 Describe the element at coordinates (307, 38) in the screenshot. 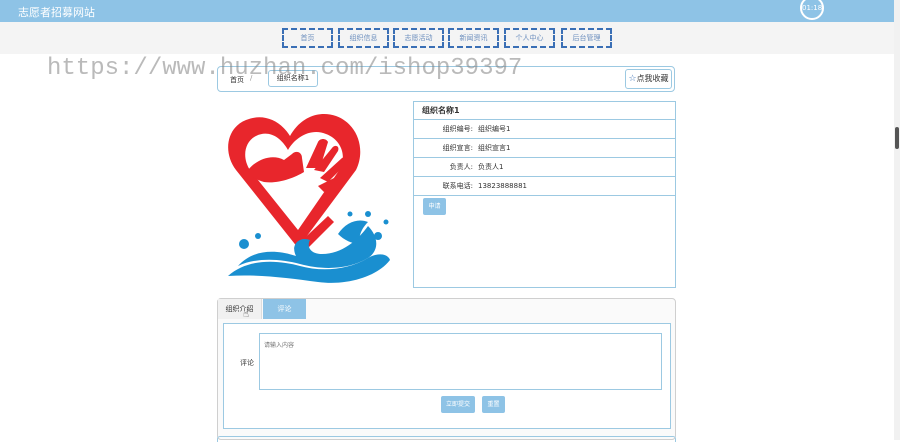

I see `nav-item-home: 首页` at that location.